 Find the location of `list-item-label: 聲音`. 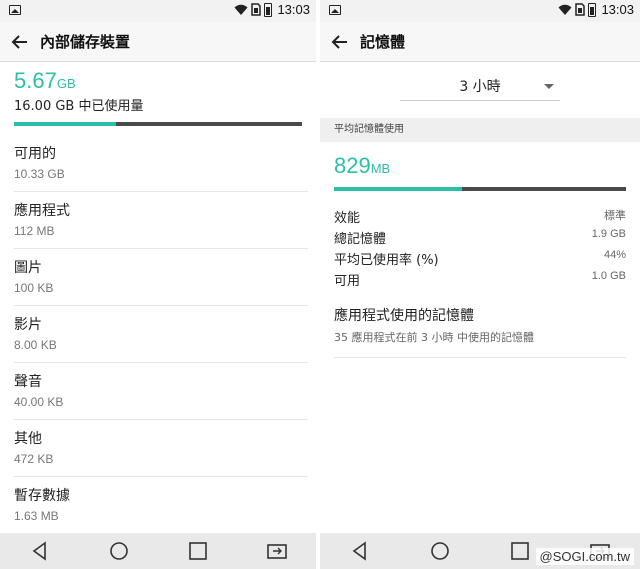

list-item-label: 聲音 is located at coordinates (28, 382).